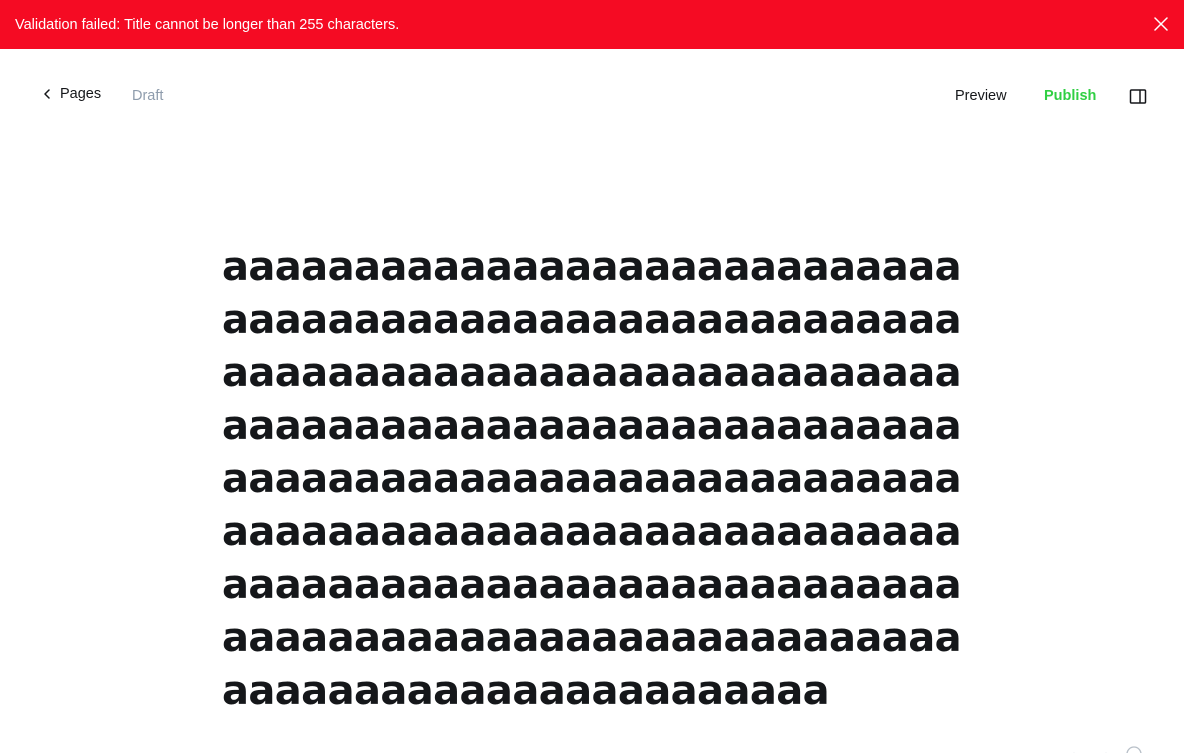 The height and width of the screenshot is (753, 1184). I want to click on back-to-pages-link: Pages, so click(71, 94).